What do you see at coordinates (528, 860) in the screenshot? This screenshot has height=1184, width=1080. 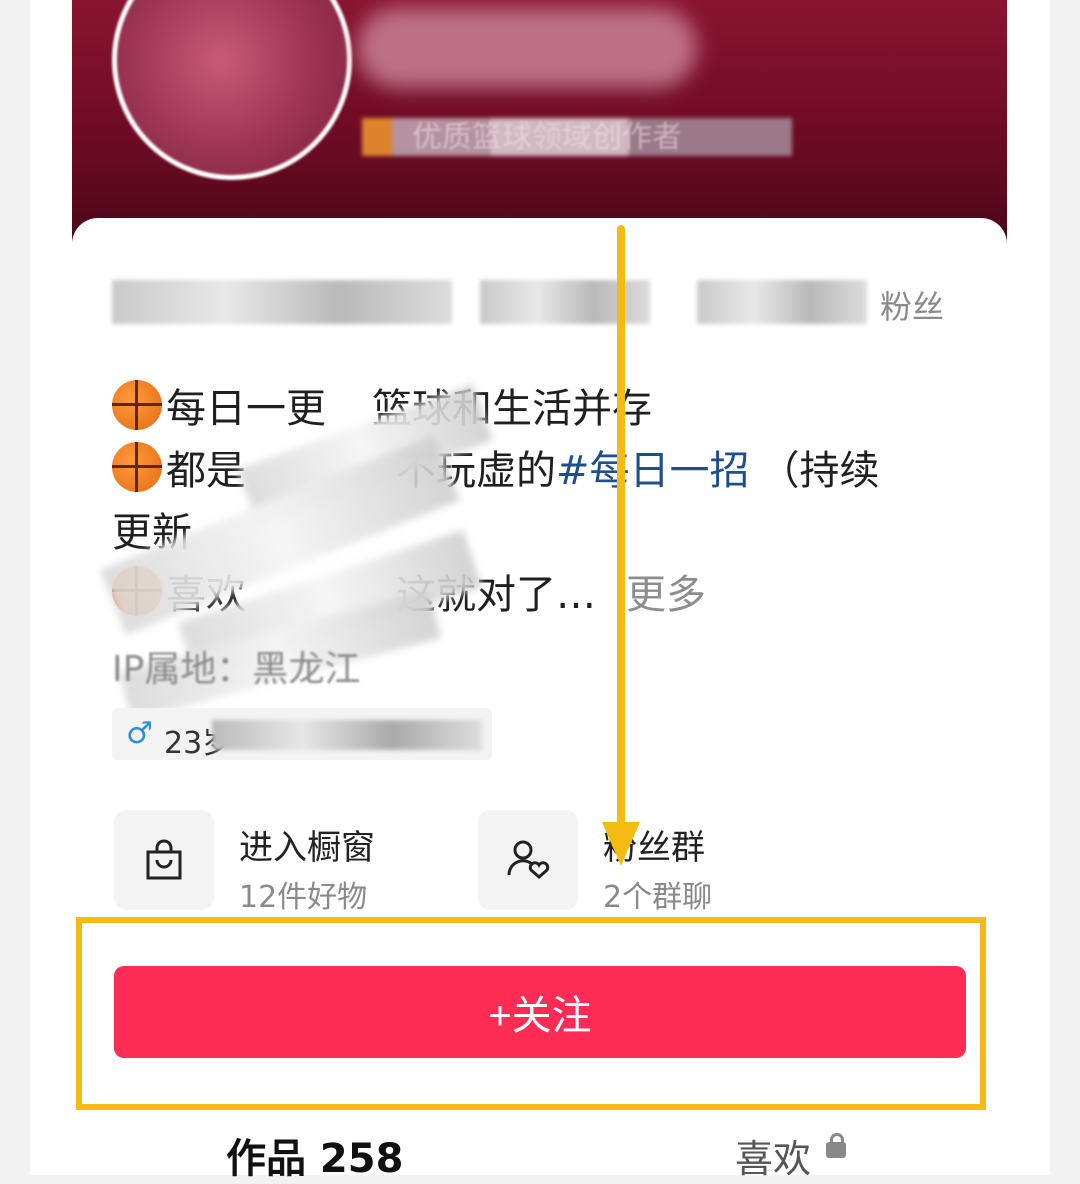 I see `fan-group-icon` at bounding box center [528, 860].